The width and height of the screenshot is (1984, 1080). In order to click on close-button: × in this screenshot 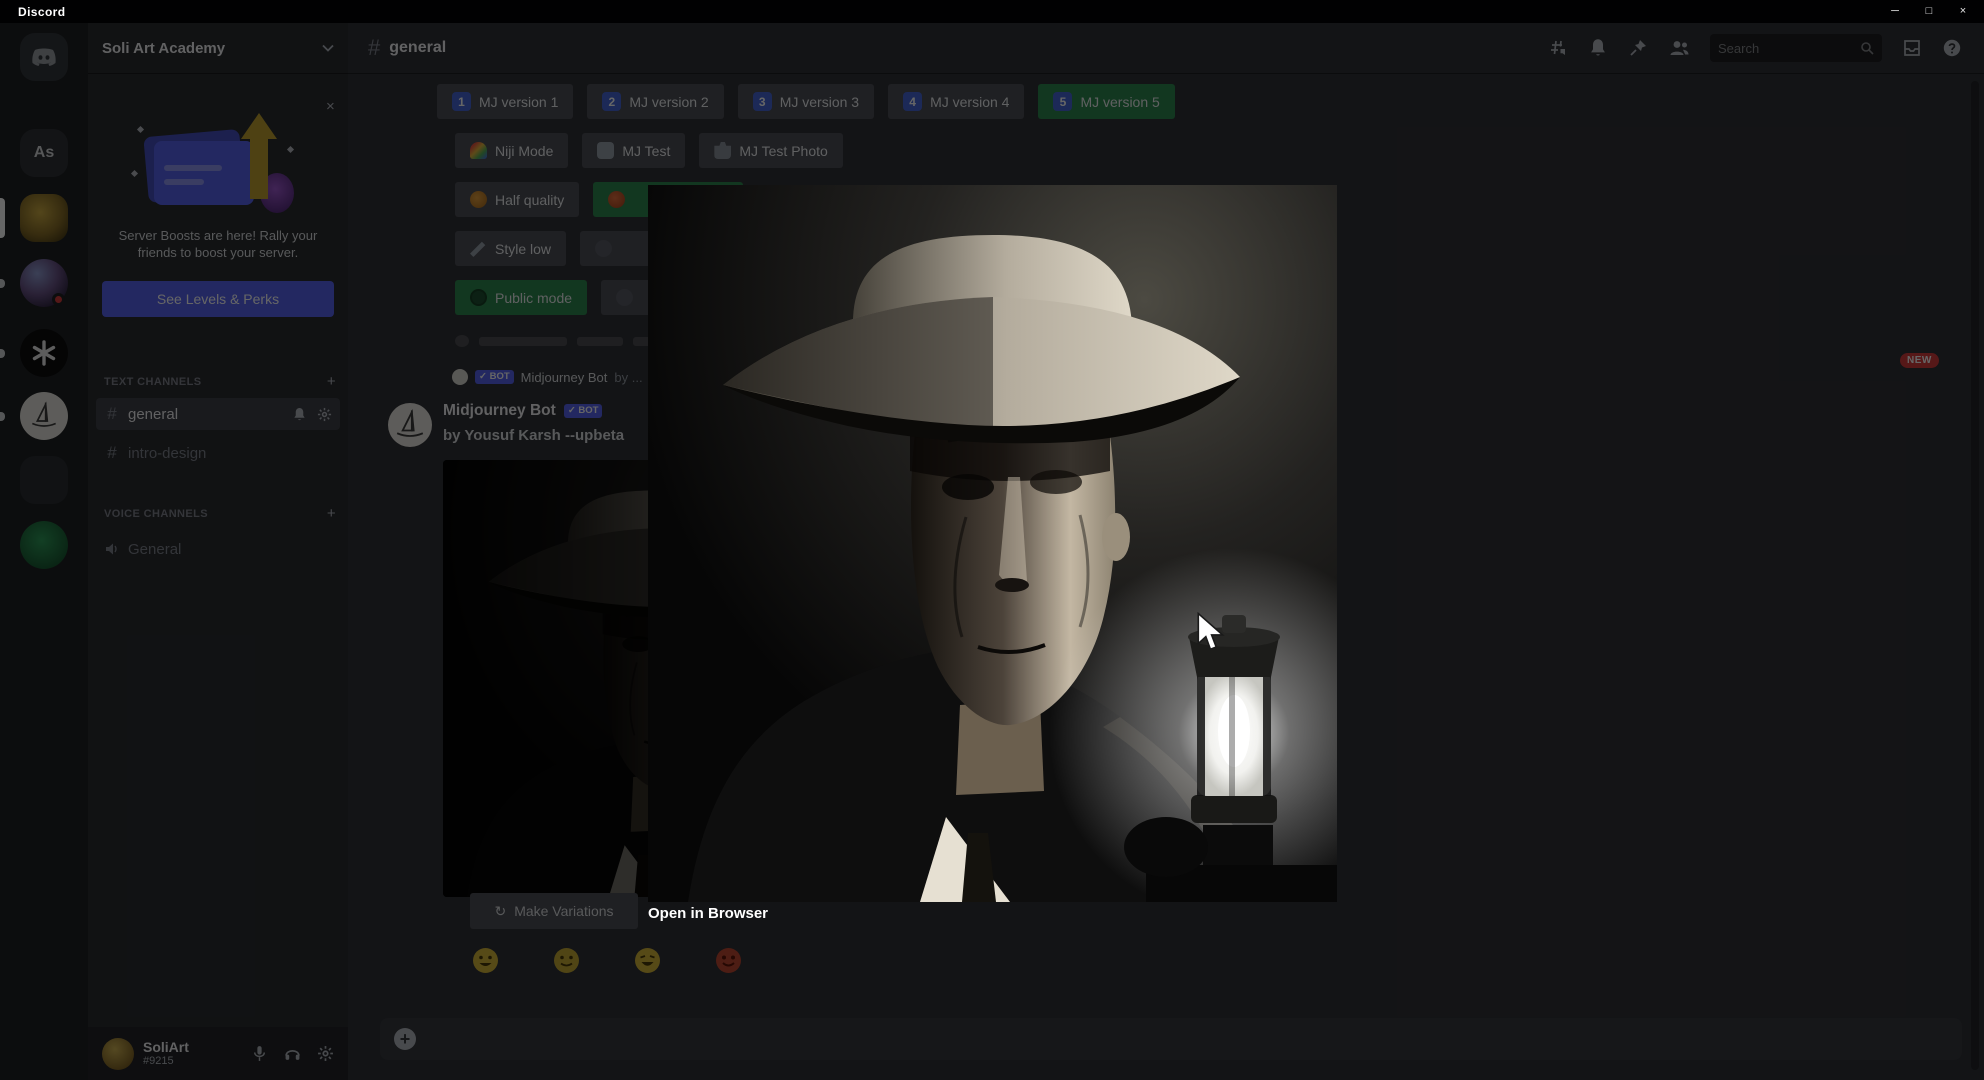, I will do `click(1963, 11)`.